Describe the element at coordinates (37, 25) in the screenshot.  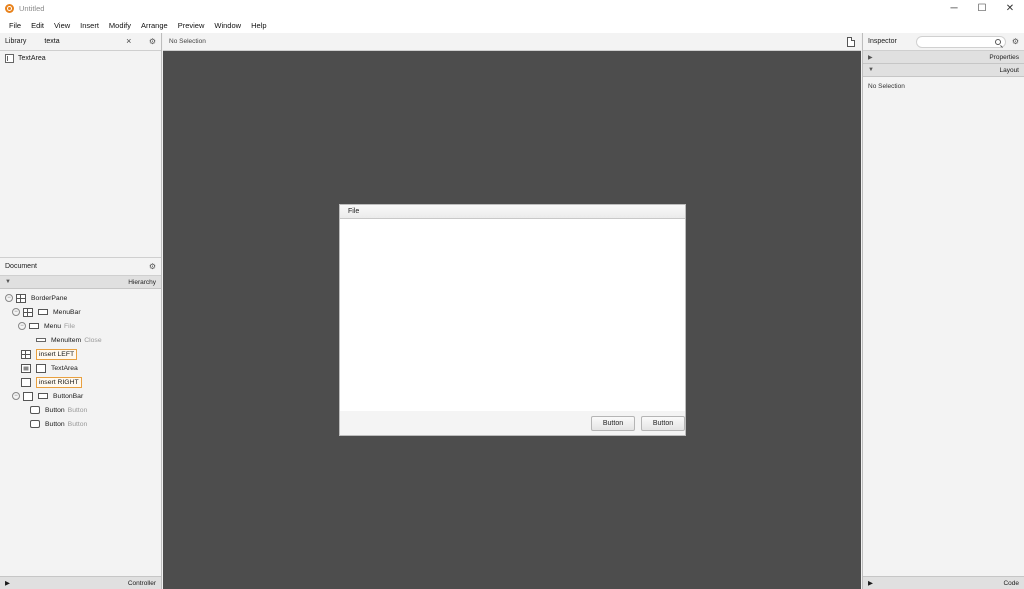
I see `menu-edit: Edit` at that location.